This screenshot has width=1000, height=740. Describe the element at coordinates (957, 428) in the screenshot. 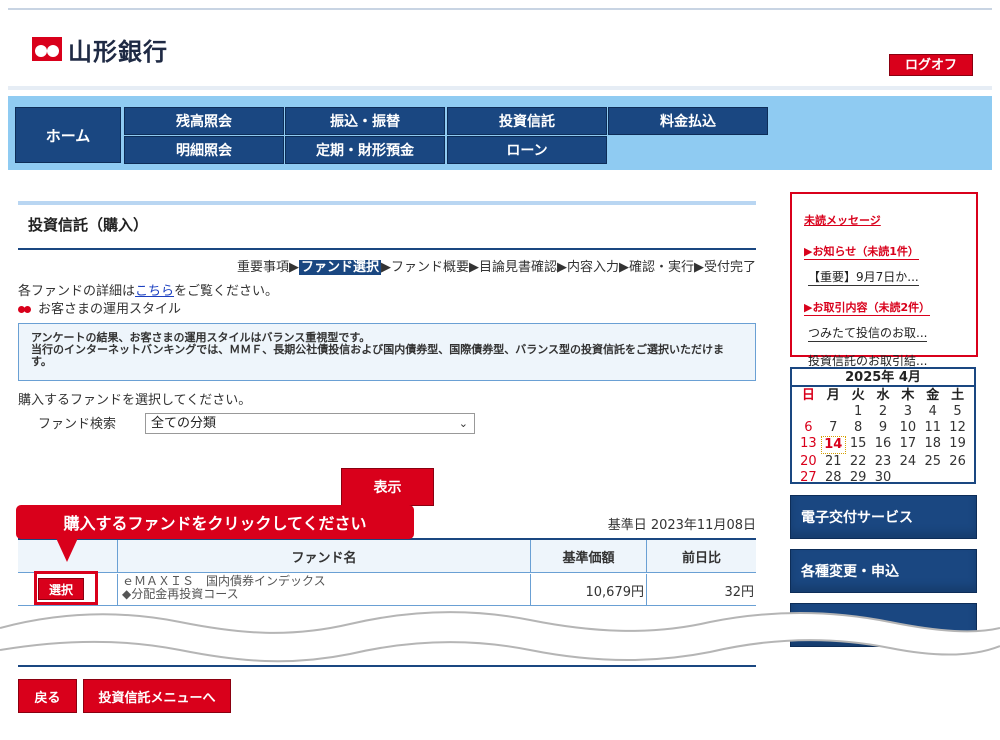

I see `calendar-day: 12` at that location.